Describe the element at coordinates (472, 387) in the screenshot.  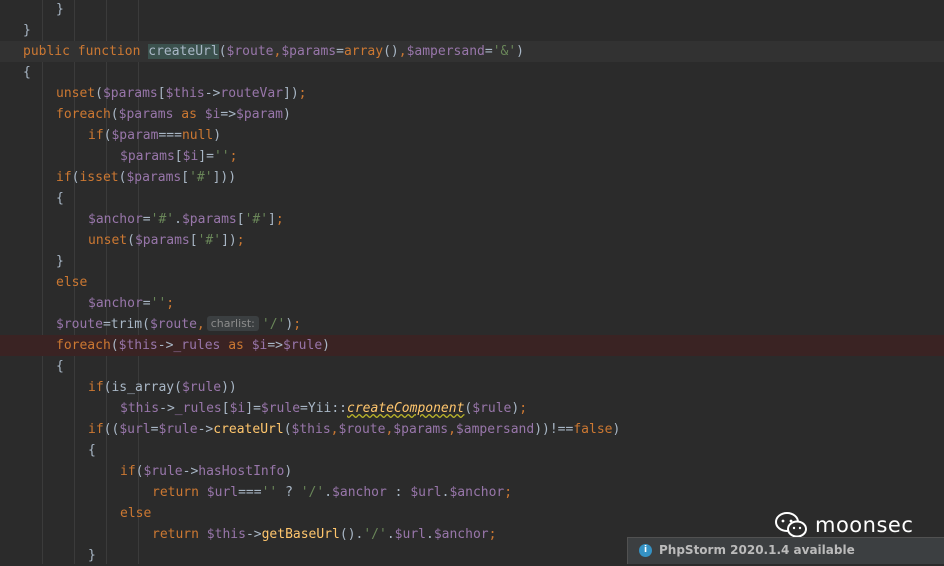
I see `code-line: if(is_array($rule))` at that location.